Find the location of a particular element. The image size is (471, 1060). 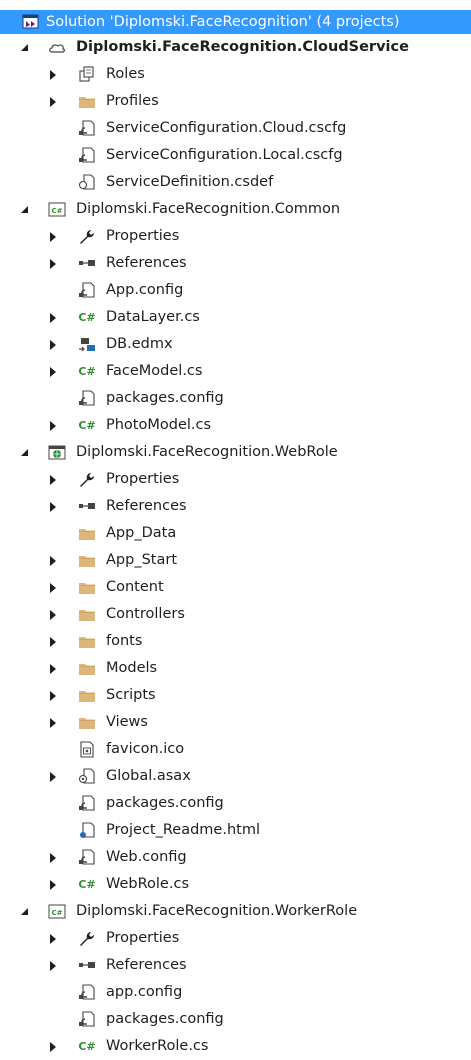

tree-item-label: Views is located at coordinates (127, 722).